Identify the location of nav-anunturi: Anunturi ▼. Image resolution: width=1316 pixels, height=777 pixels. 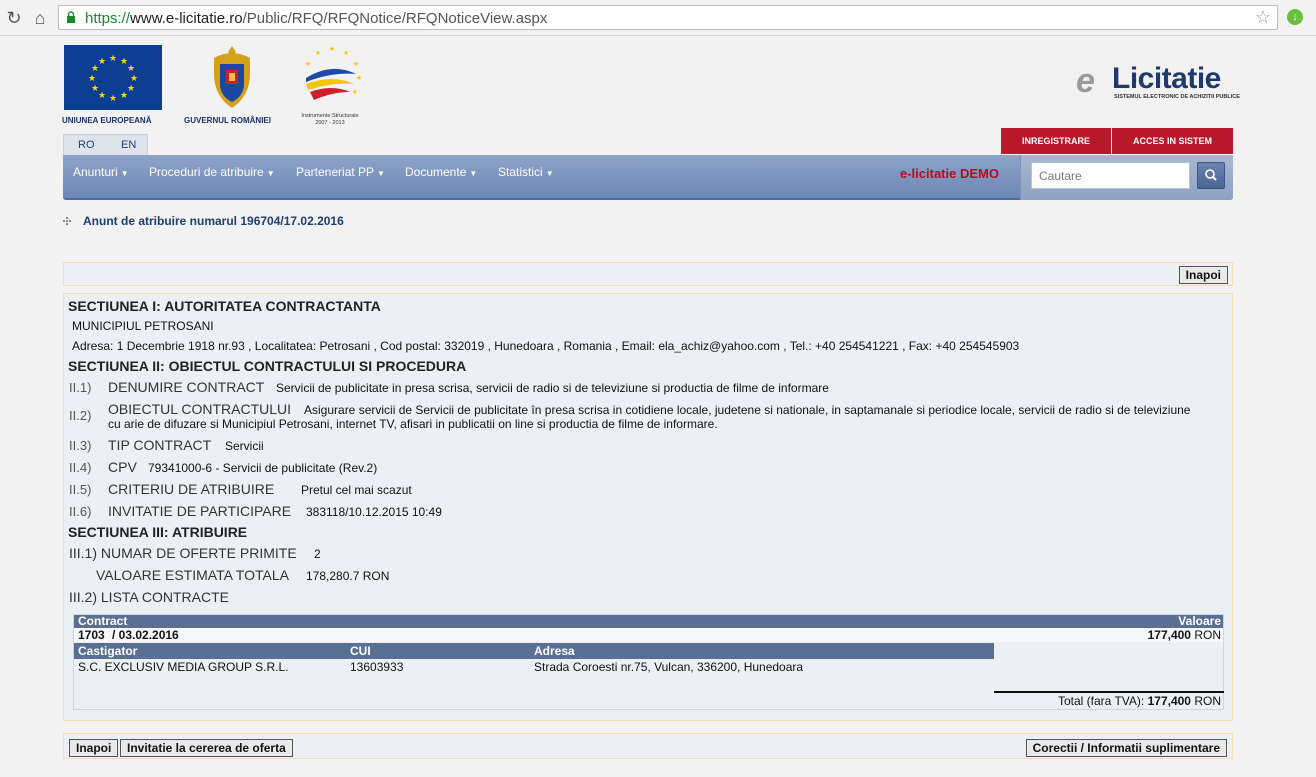
(101, 172).